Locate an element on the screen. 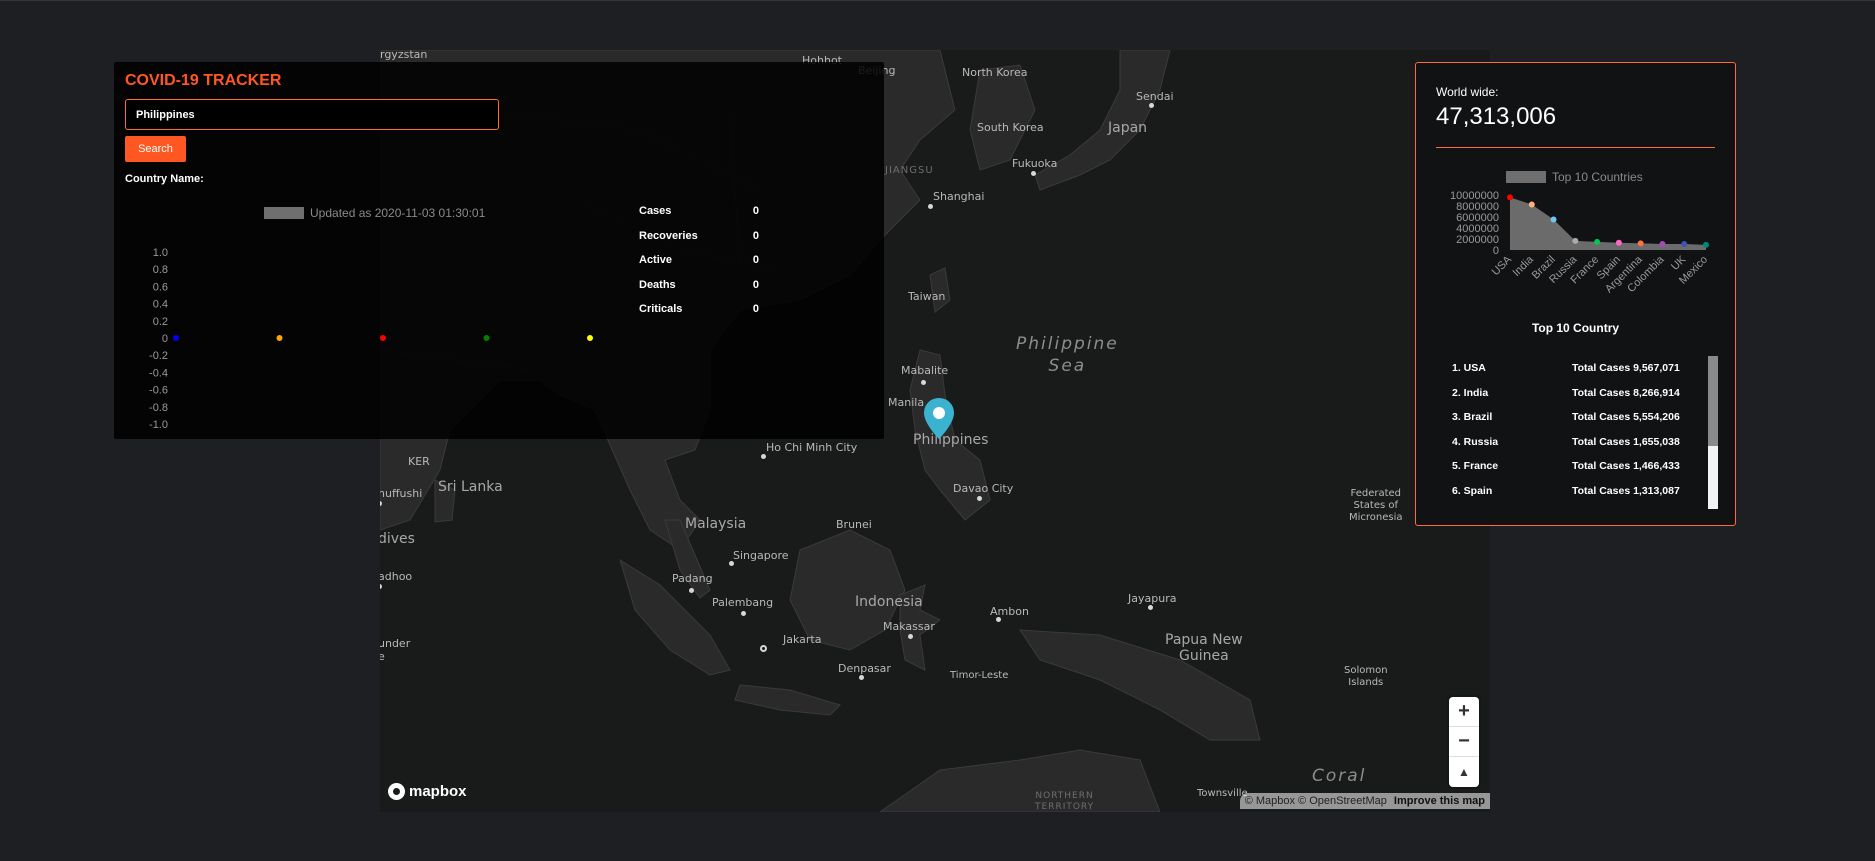  map-label: Brunei is located at coordinates (854, 524).